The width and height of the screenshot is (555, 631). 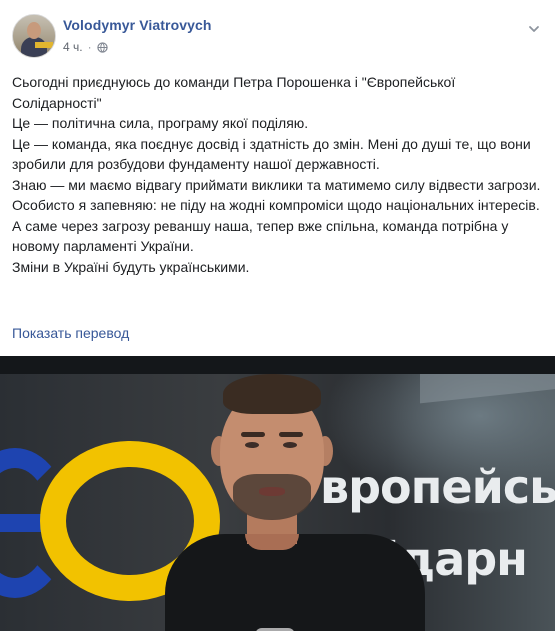 What do you see at coordinates (534, 29) in the screenshot?
I see `chevron-down-icon` at bounding box center [534, 29].